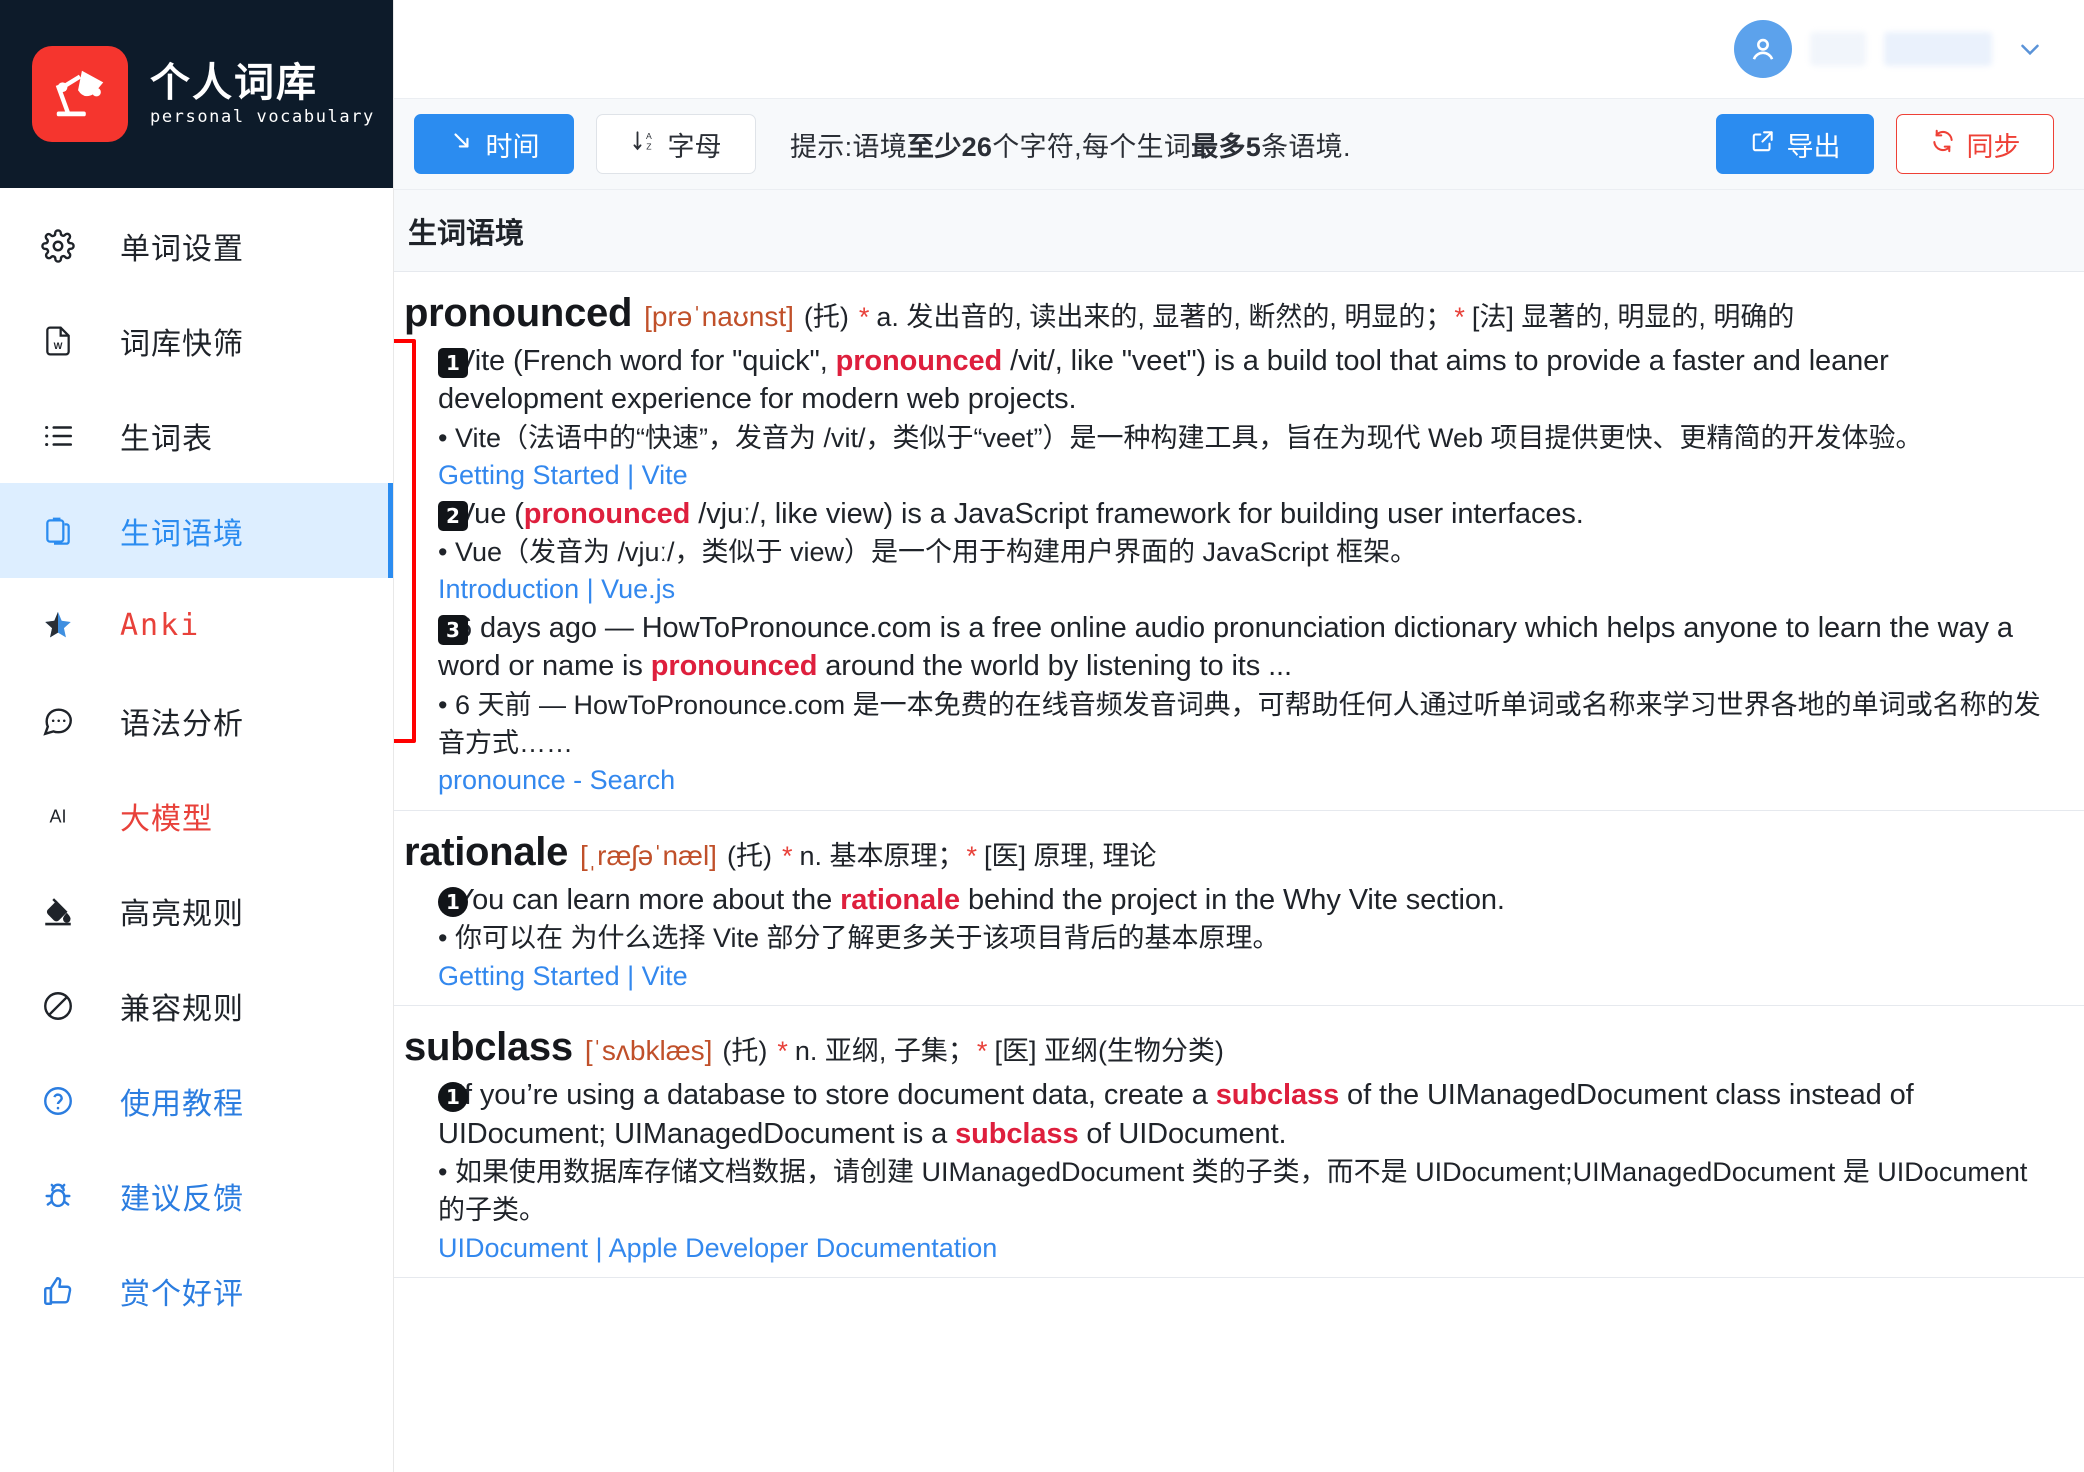 The width and height of the screenshot is (2084, 1472). What do you see at coordinates (58, 1101) in the screenshot?
I see `question-circle-icon` at bounding box center [58, 1101].